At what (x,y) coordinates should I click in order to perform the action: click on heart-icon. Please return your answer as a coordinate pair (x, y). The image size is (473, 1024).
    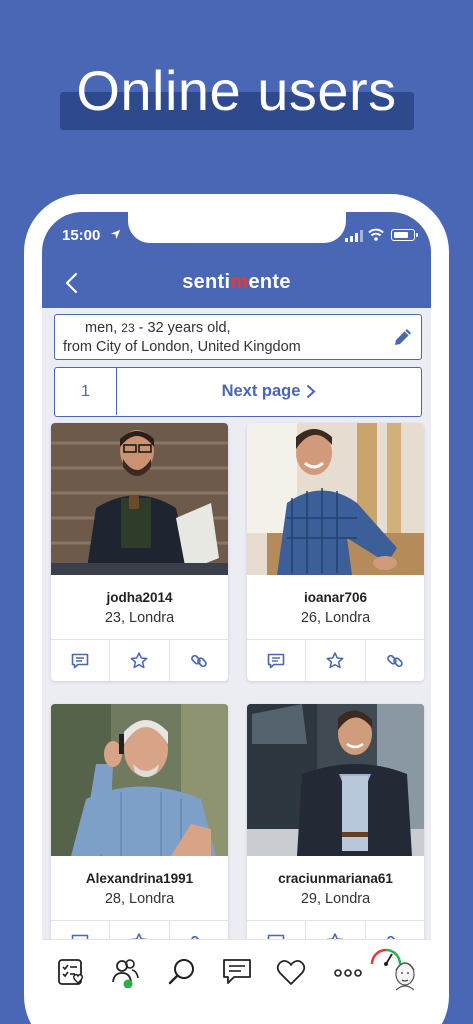
    Looking at the image, I should click on (291, 972).